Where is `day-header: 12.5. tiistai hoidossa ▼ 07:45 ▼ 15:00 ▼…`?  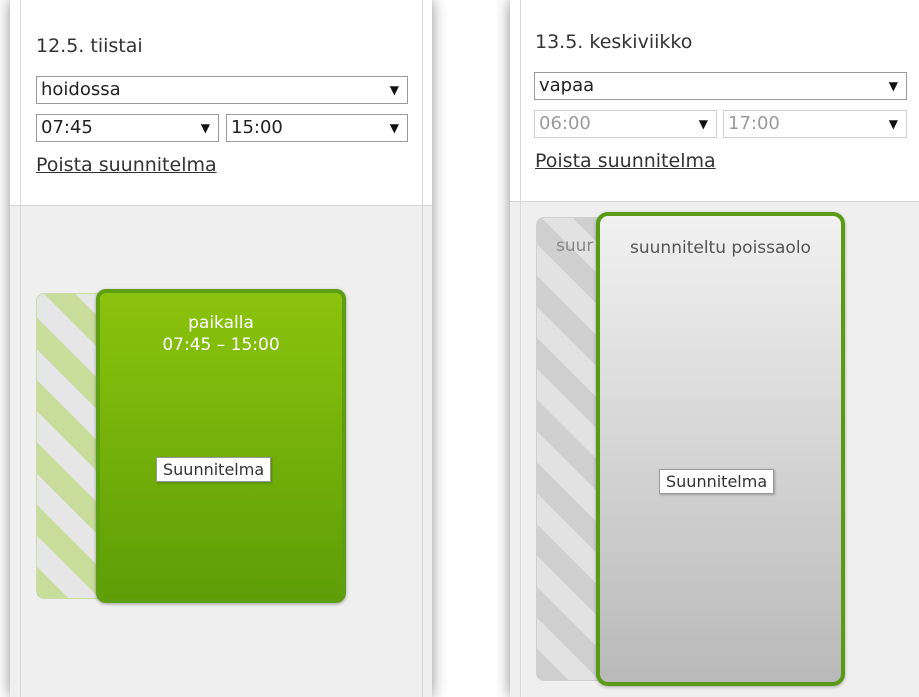 day-header: 12.5. tiistai hoidossa ▼ 07:45 ▼ 15:00 ▼… is located at coordinates (221, 103).